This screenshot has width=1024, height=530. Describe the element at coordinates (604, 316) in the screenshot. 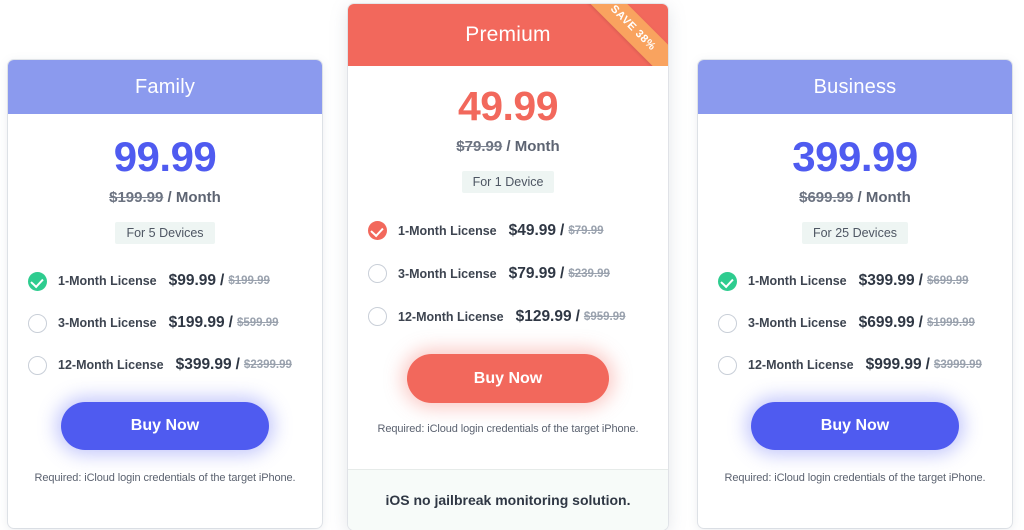

I see `license-old-price: $959.99` at that location.